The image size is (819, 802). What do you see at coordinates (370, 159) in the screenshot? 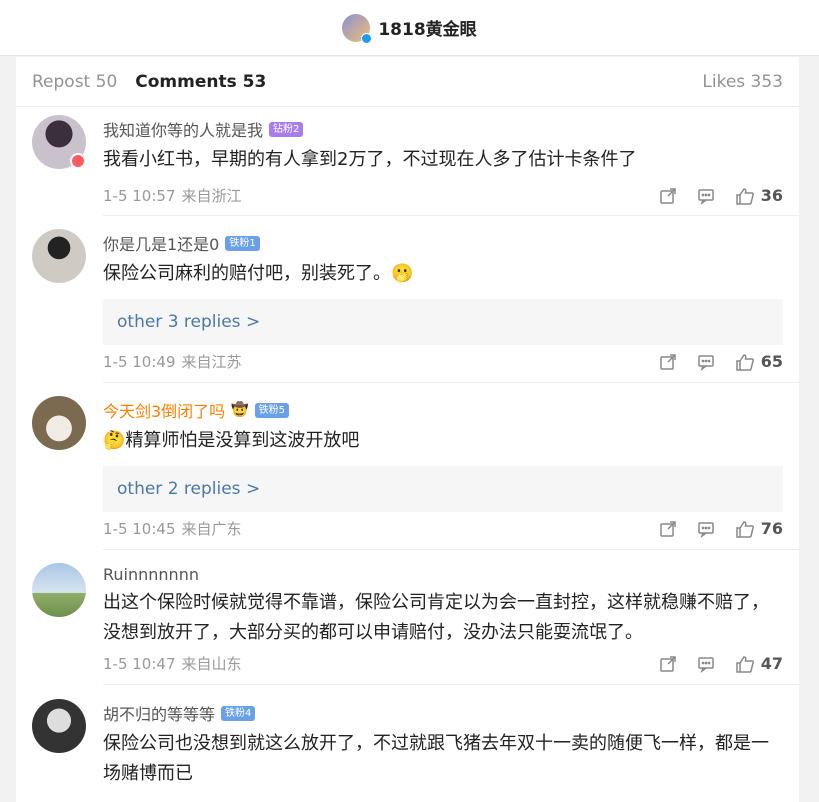
I see `comment-text: 我看小红书，早期的有人拿到2万了，不过现在人多了估计卡条件了` at bounding box center [370, 159].